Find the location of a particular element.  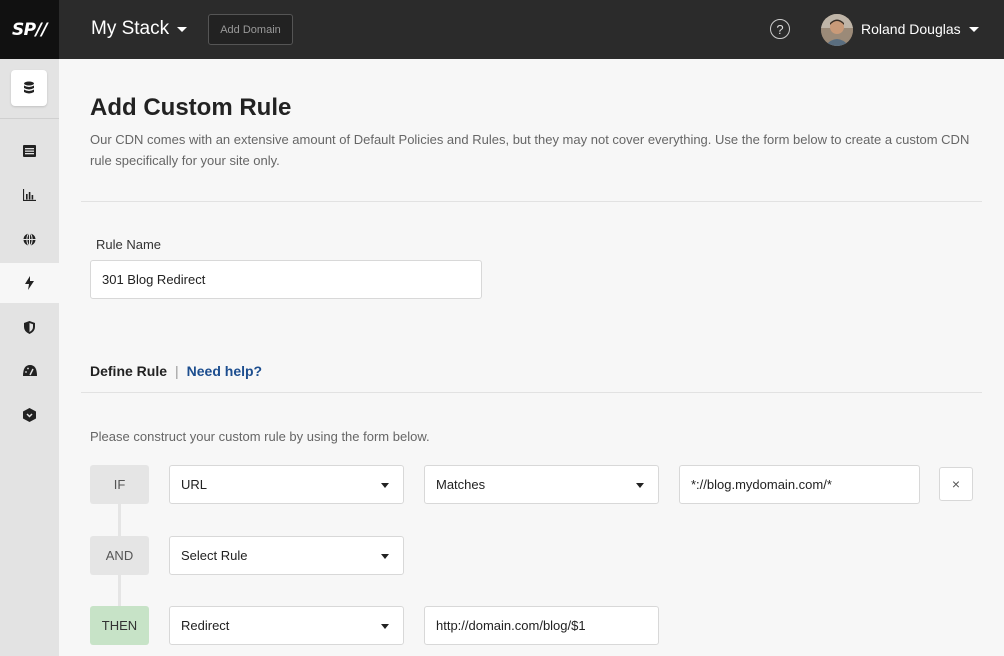

logo: SP// is located at coordinates (29, 29).